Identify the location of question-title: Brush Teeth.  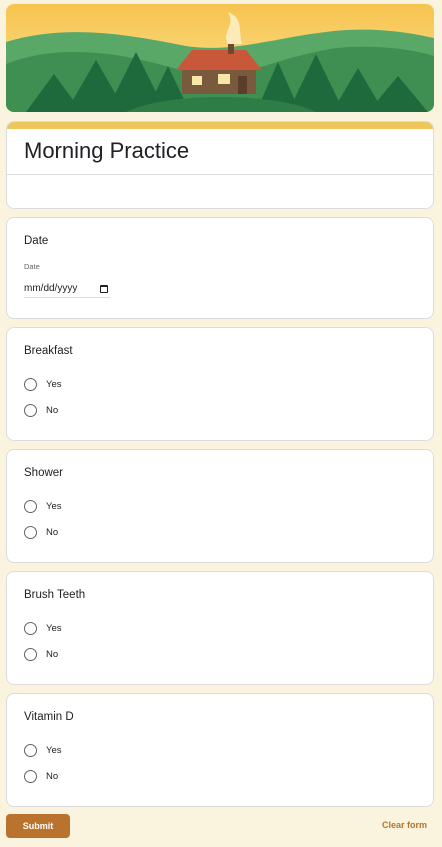
(55, 595).